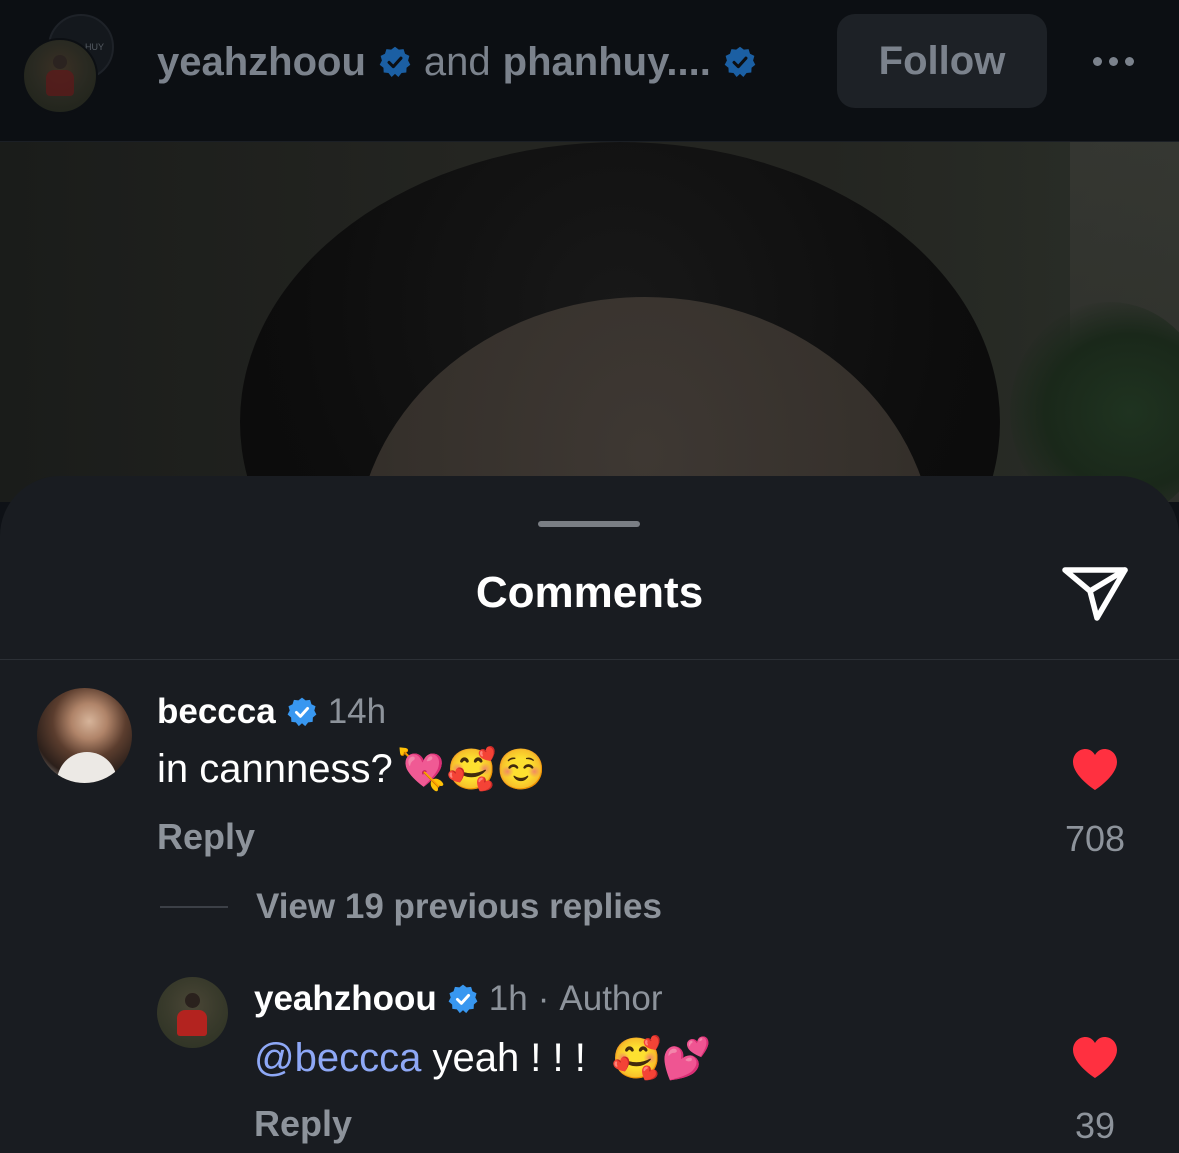 Image resolution: width=1179 pixels, height=1153 pixels. What do you see at coordinates (589, 659) in the screenshot?
I see `sheet-divider` at bounding box center [589, 659].